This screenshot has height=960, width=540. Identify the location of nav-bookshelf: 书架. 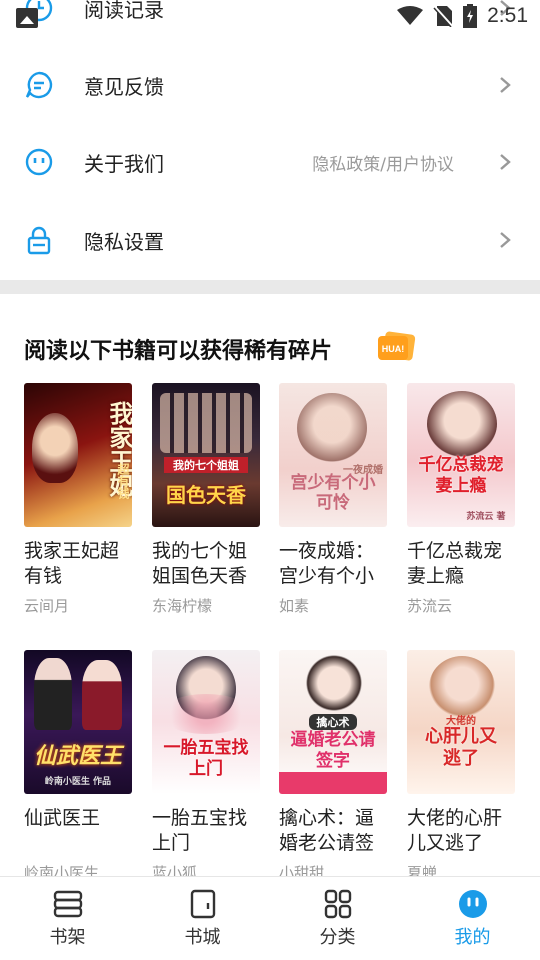
(67, 919).